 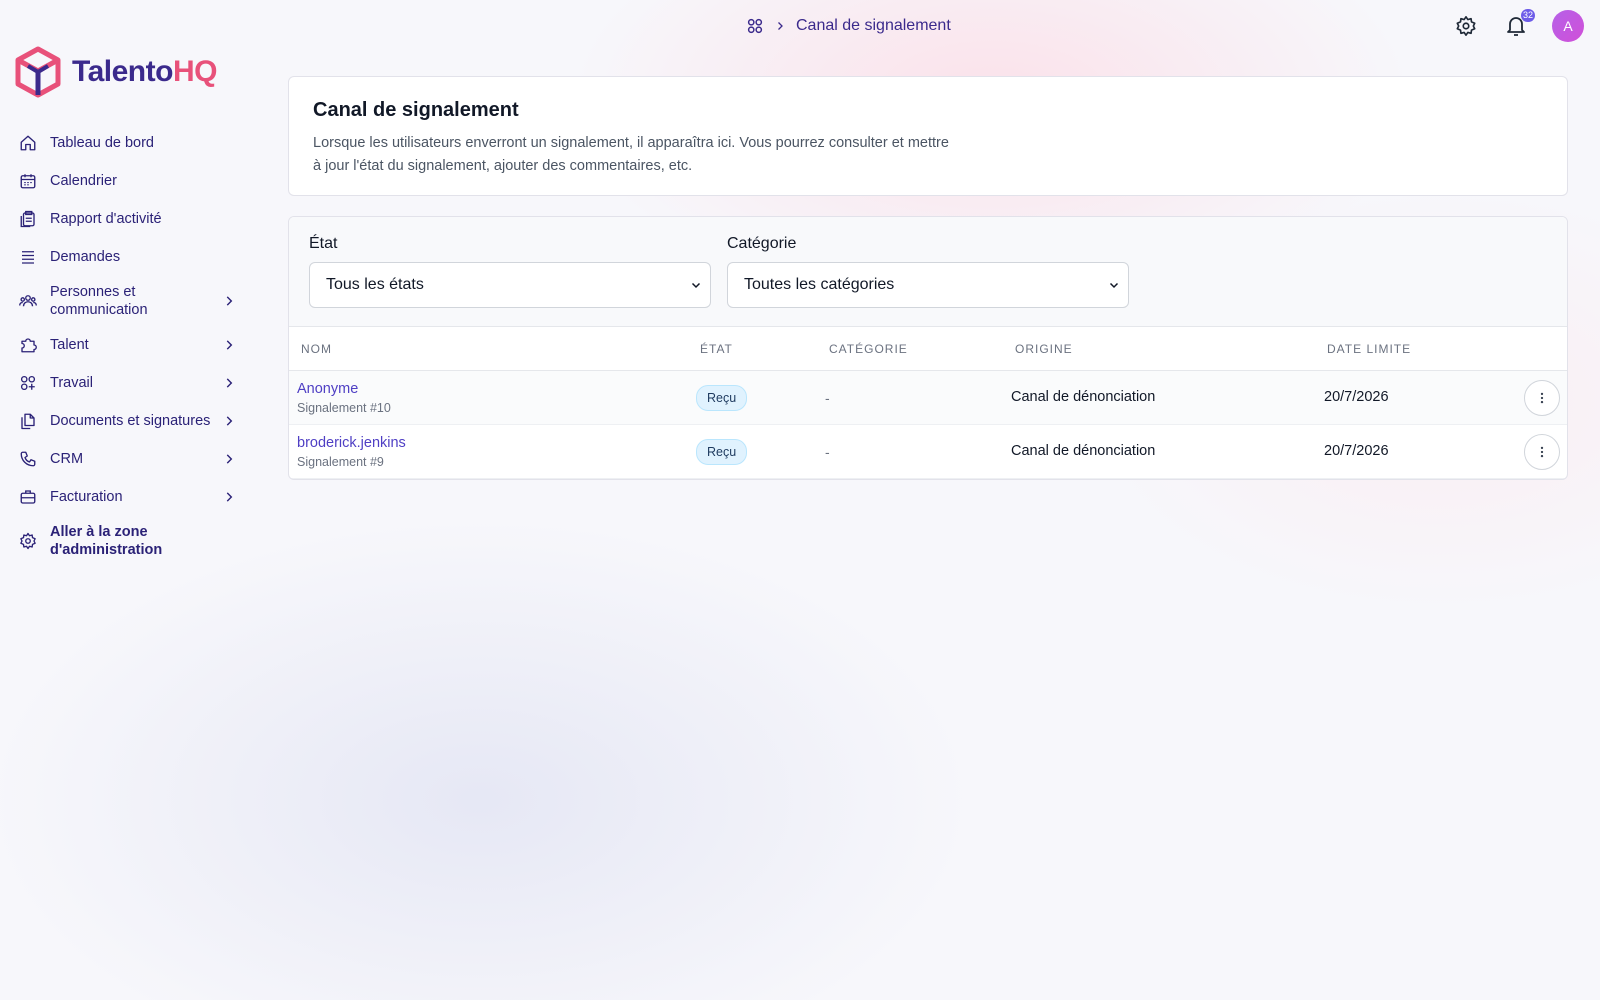 What do you see at coordinates (344, 398) in the screenshot?
I see `name-cell: Anonyme Signalement #10` at bounding box center [344, 398].